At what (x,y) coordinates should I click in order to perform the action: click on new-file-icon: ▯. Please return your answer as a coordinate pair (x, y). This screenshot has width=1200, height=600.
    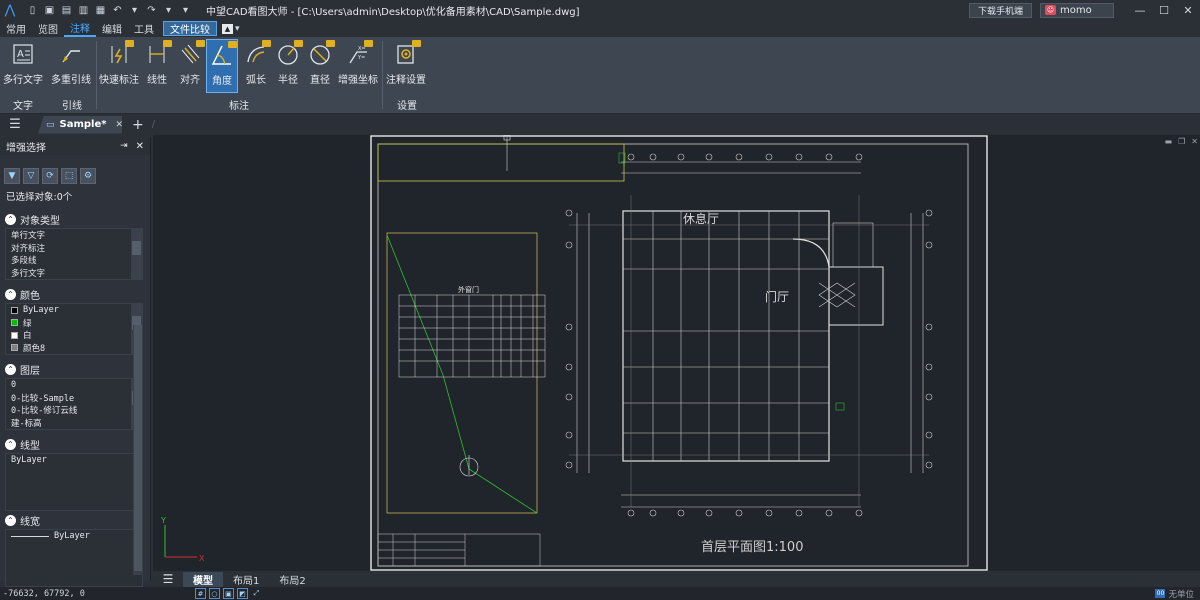
    Looking at the image, I should click on (32, 10).